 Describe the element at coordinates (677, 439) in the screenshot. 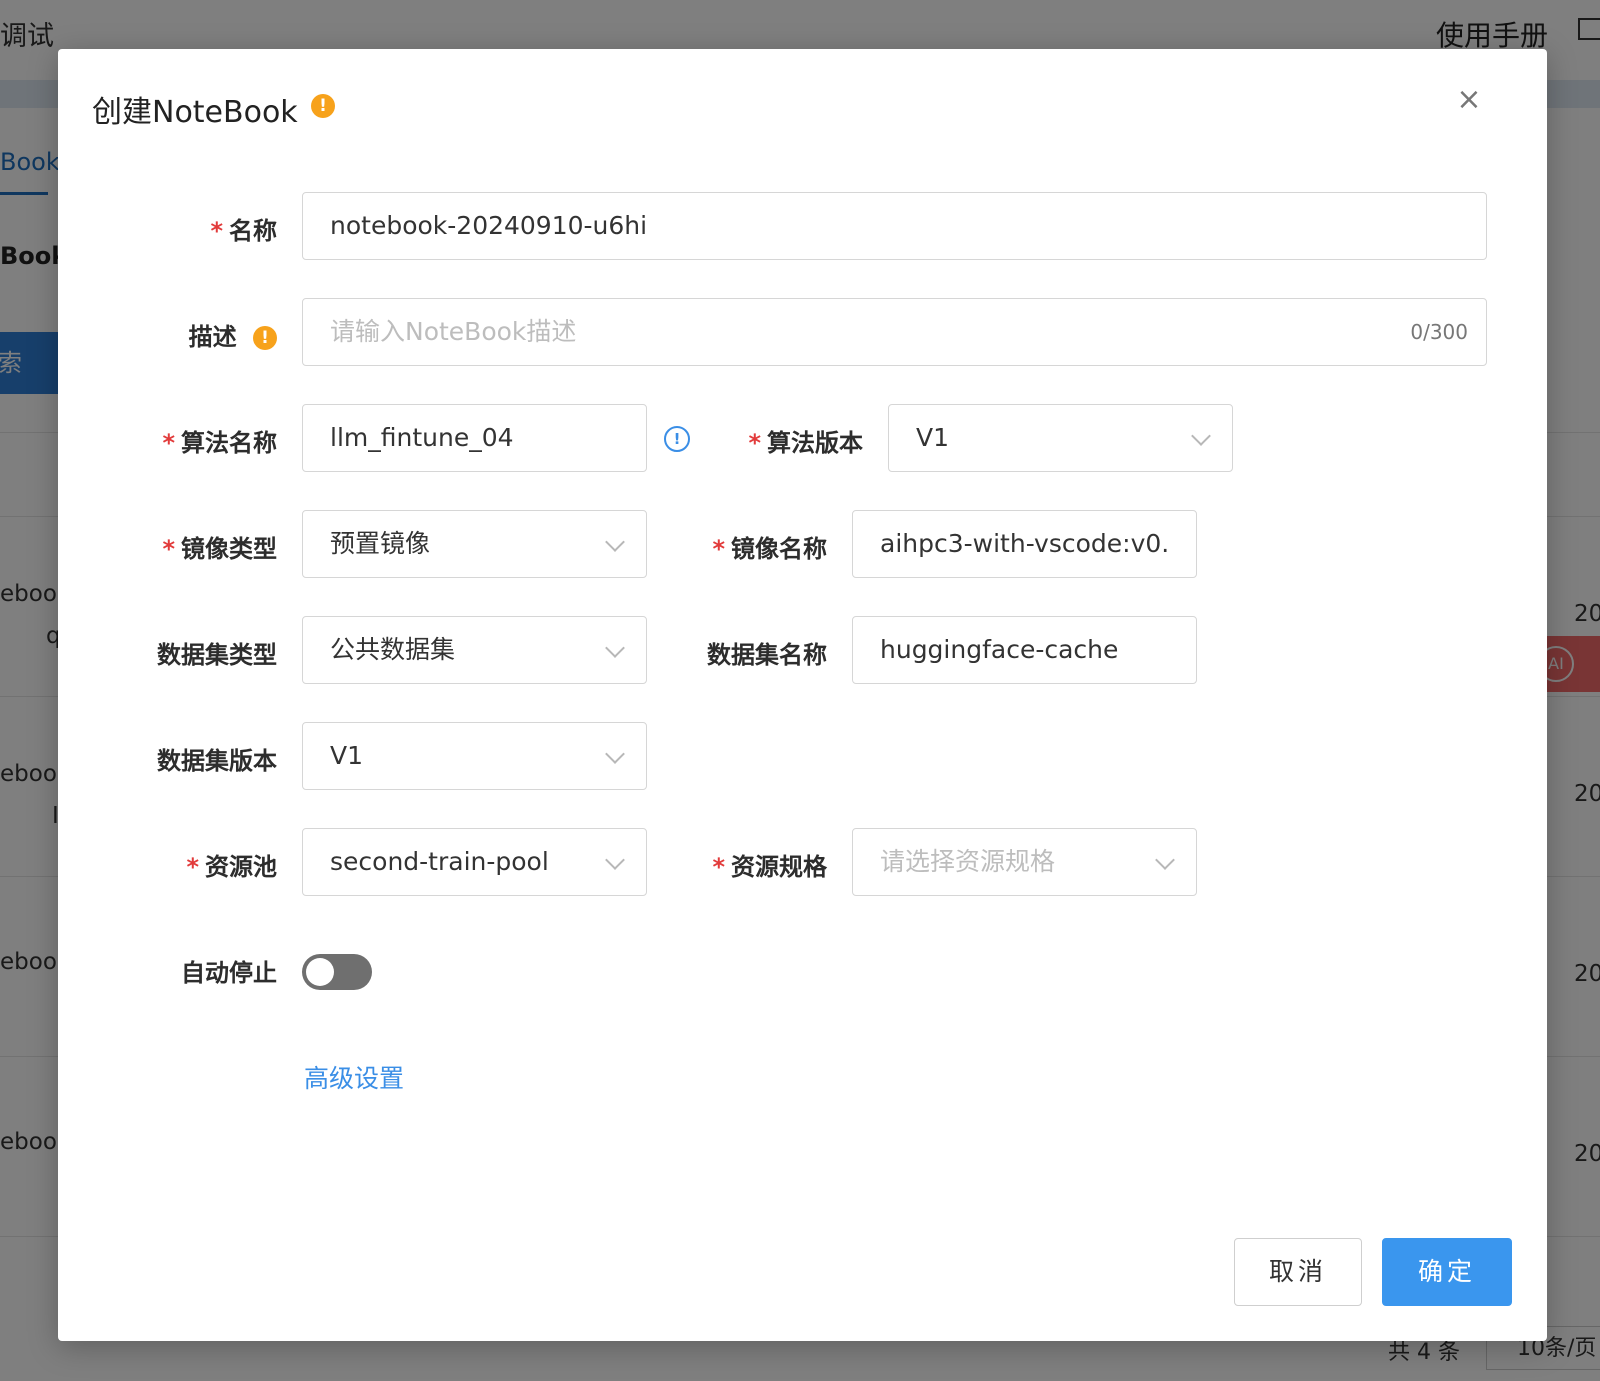

I see `info-icon: !` at that location.